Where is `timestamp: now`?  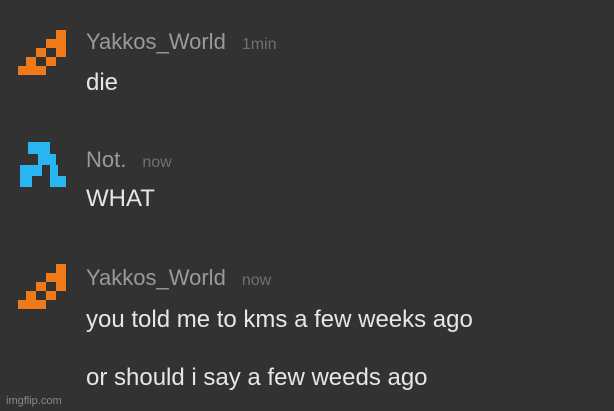 timestamp: now is located at coordinates (256, 280).